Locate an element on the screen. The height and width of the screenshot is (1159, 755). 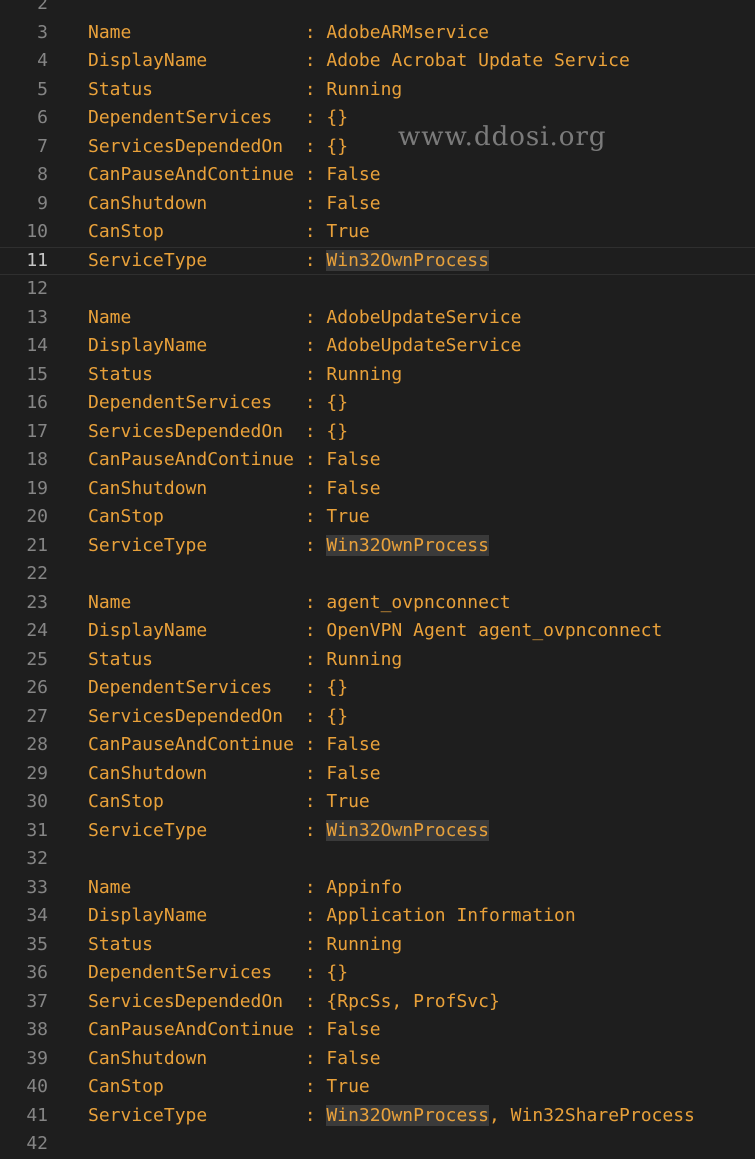
code-line: 40 CanStop : True is located at coordinates (377, 1087).